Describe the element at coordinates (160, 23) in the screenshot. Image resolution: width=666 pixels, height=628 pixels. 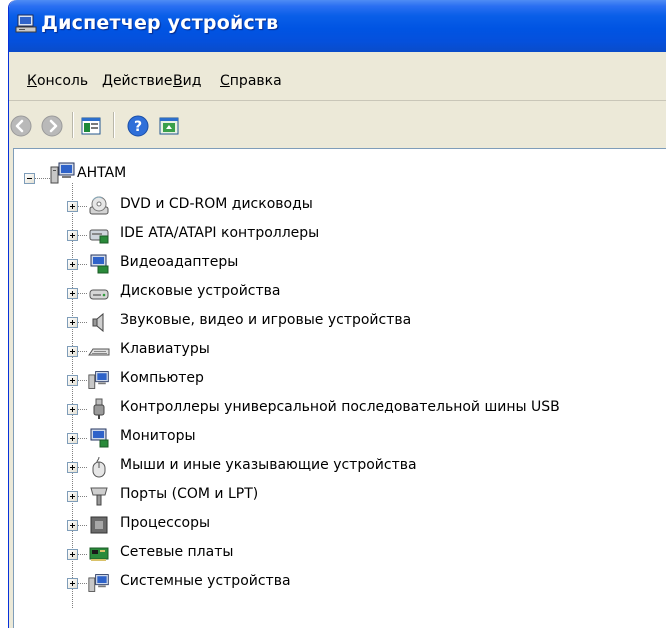
I see `window-title: Диспетчер устройств` at that location.